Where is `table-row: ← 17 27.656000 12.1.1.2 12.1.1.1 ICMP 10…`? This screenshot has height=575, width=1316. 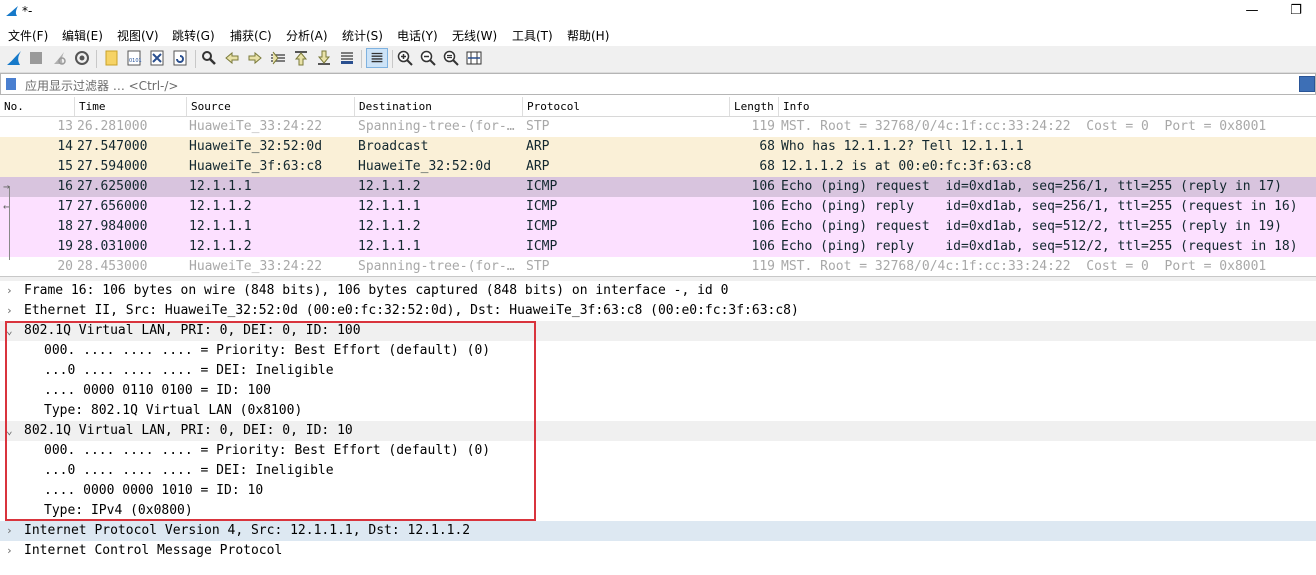
table-row: ← 17 27.656000 12.1.1.2 12.1.1.1 ICMP 10… is located at coordinates (658, 207).